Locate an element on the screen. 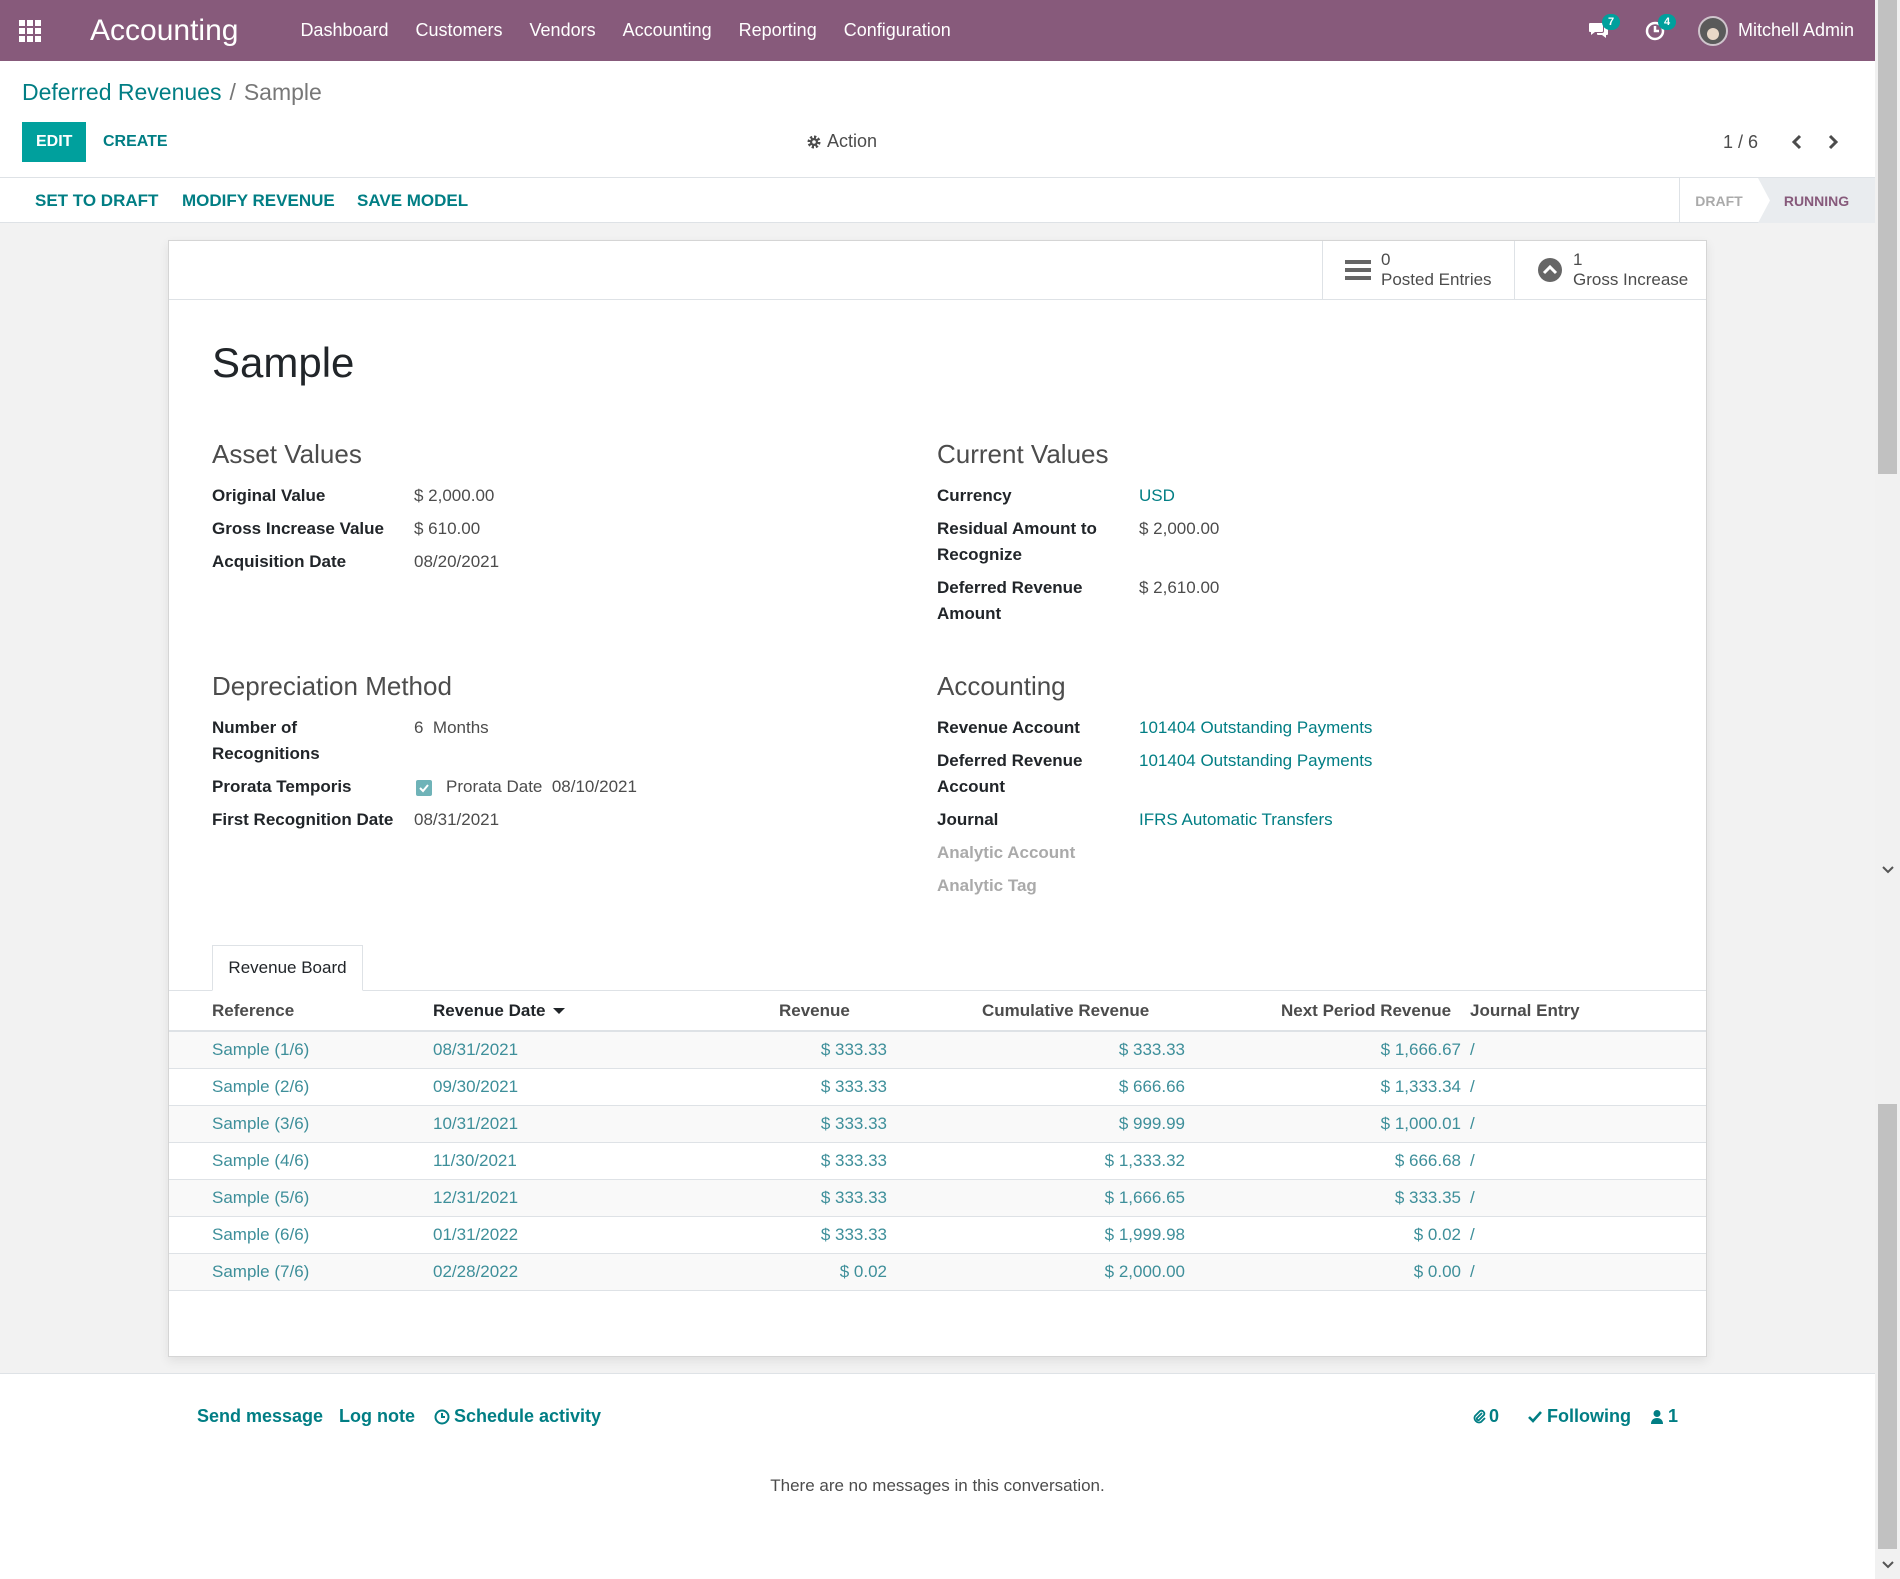 Image resolution: width=1900 pixels, height=1579 pixels. scrollbar-thumb-lower is located at coordinates (1887, 1326).